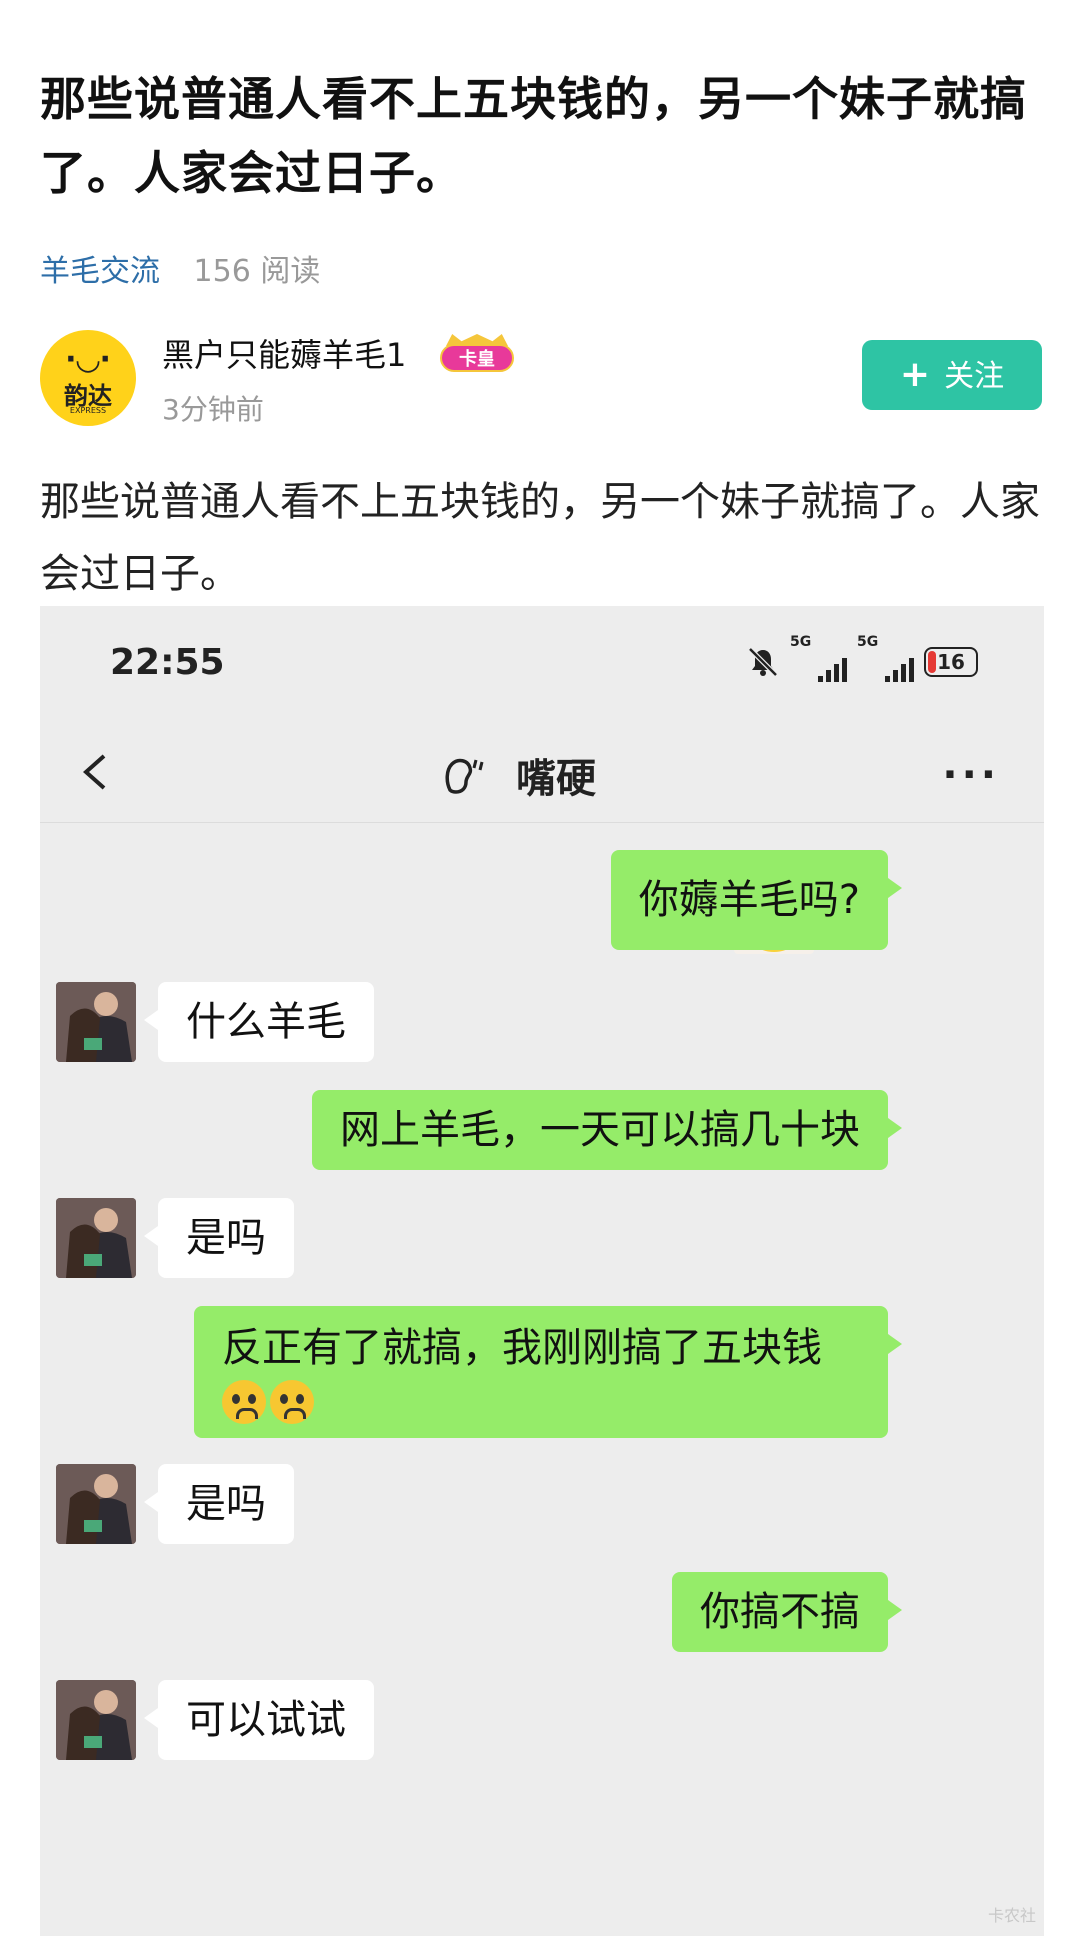 This screenshot has width=1080, height=1951. Describe the element at coordinates (522, 1348) in the screenshot. I see `message-text: 反正有了就搞，我刚刚搞了五块钱` at that location.